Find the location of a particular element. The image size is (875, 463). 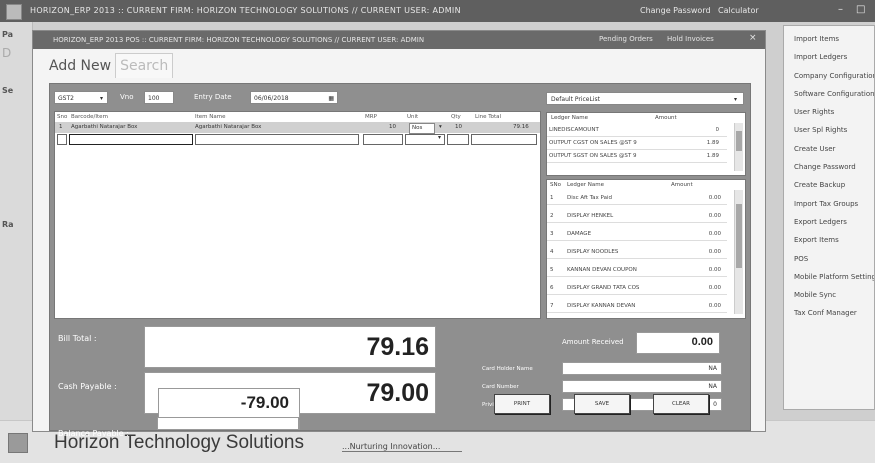

pending-orders-link: Pending Orders is located at coordinates (626, 39).